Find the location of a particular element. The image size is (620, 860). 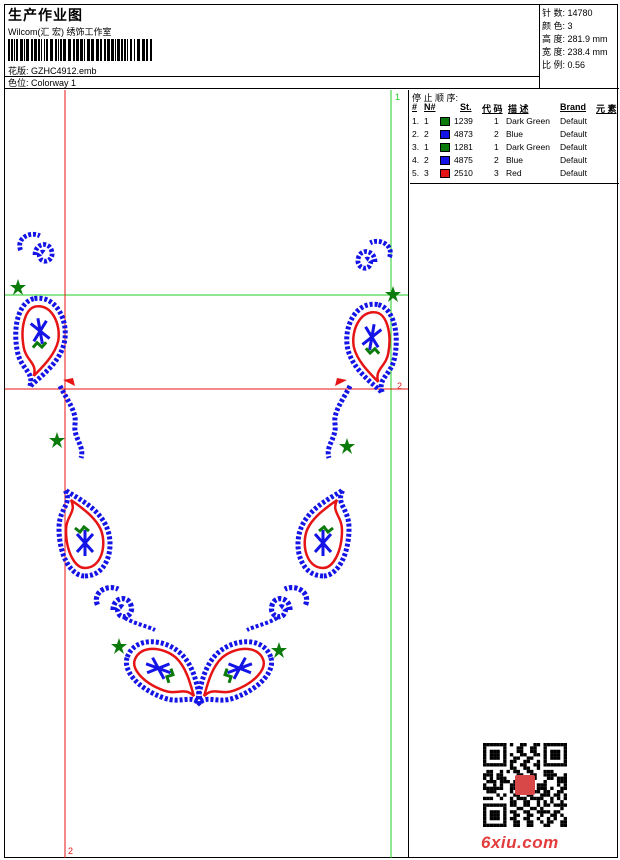

qr-code is located at coordinates (525, 785).